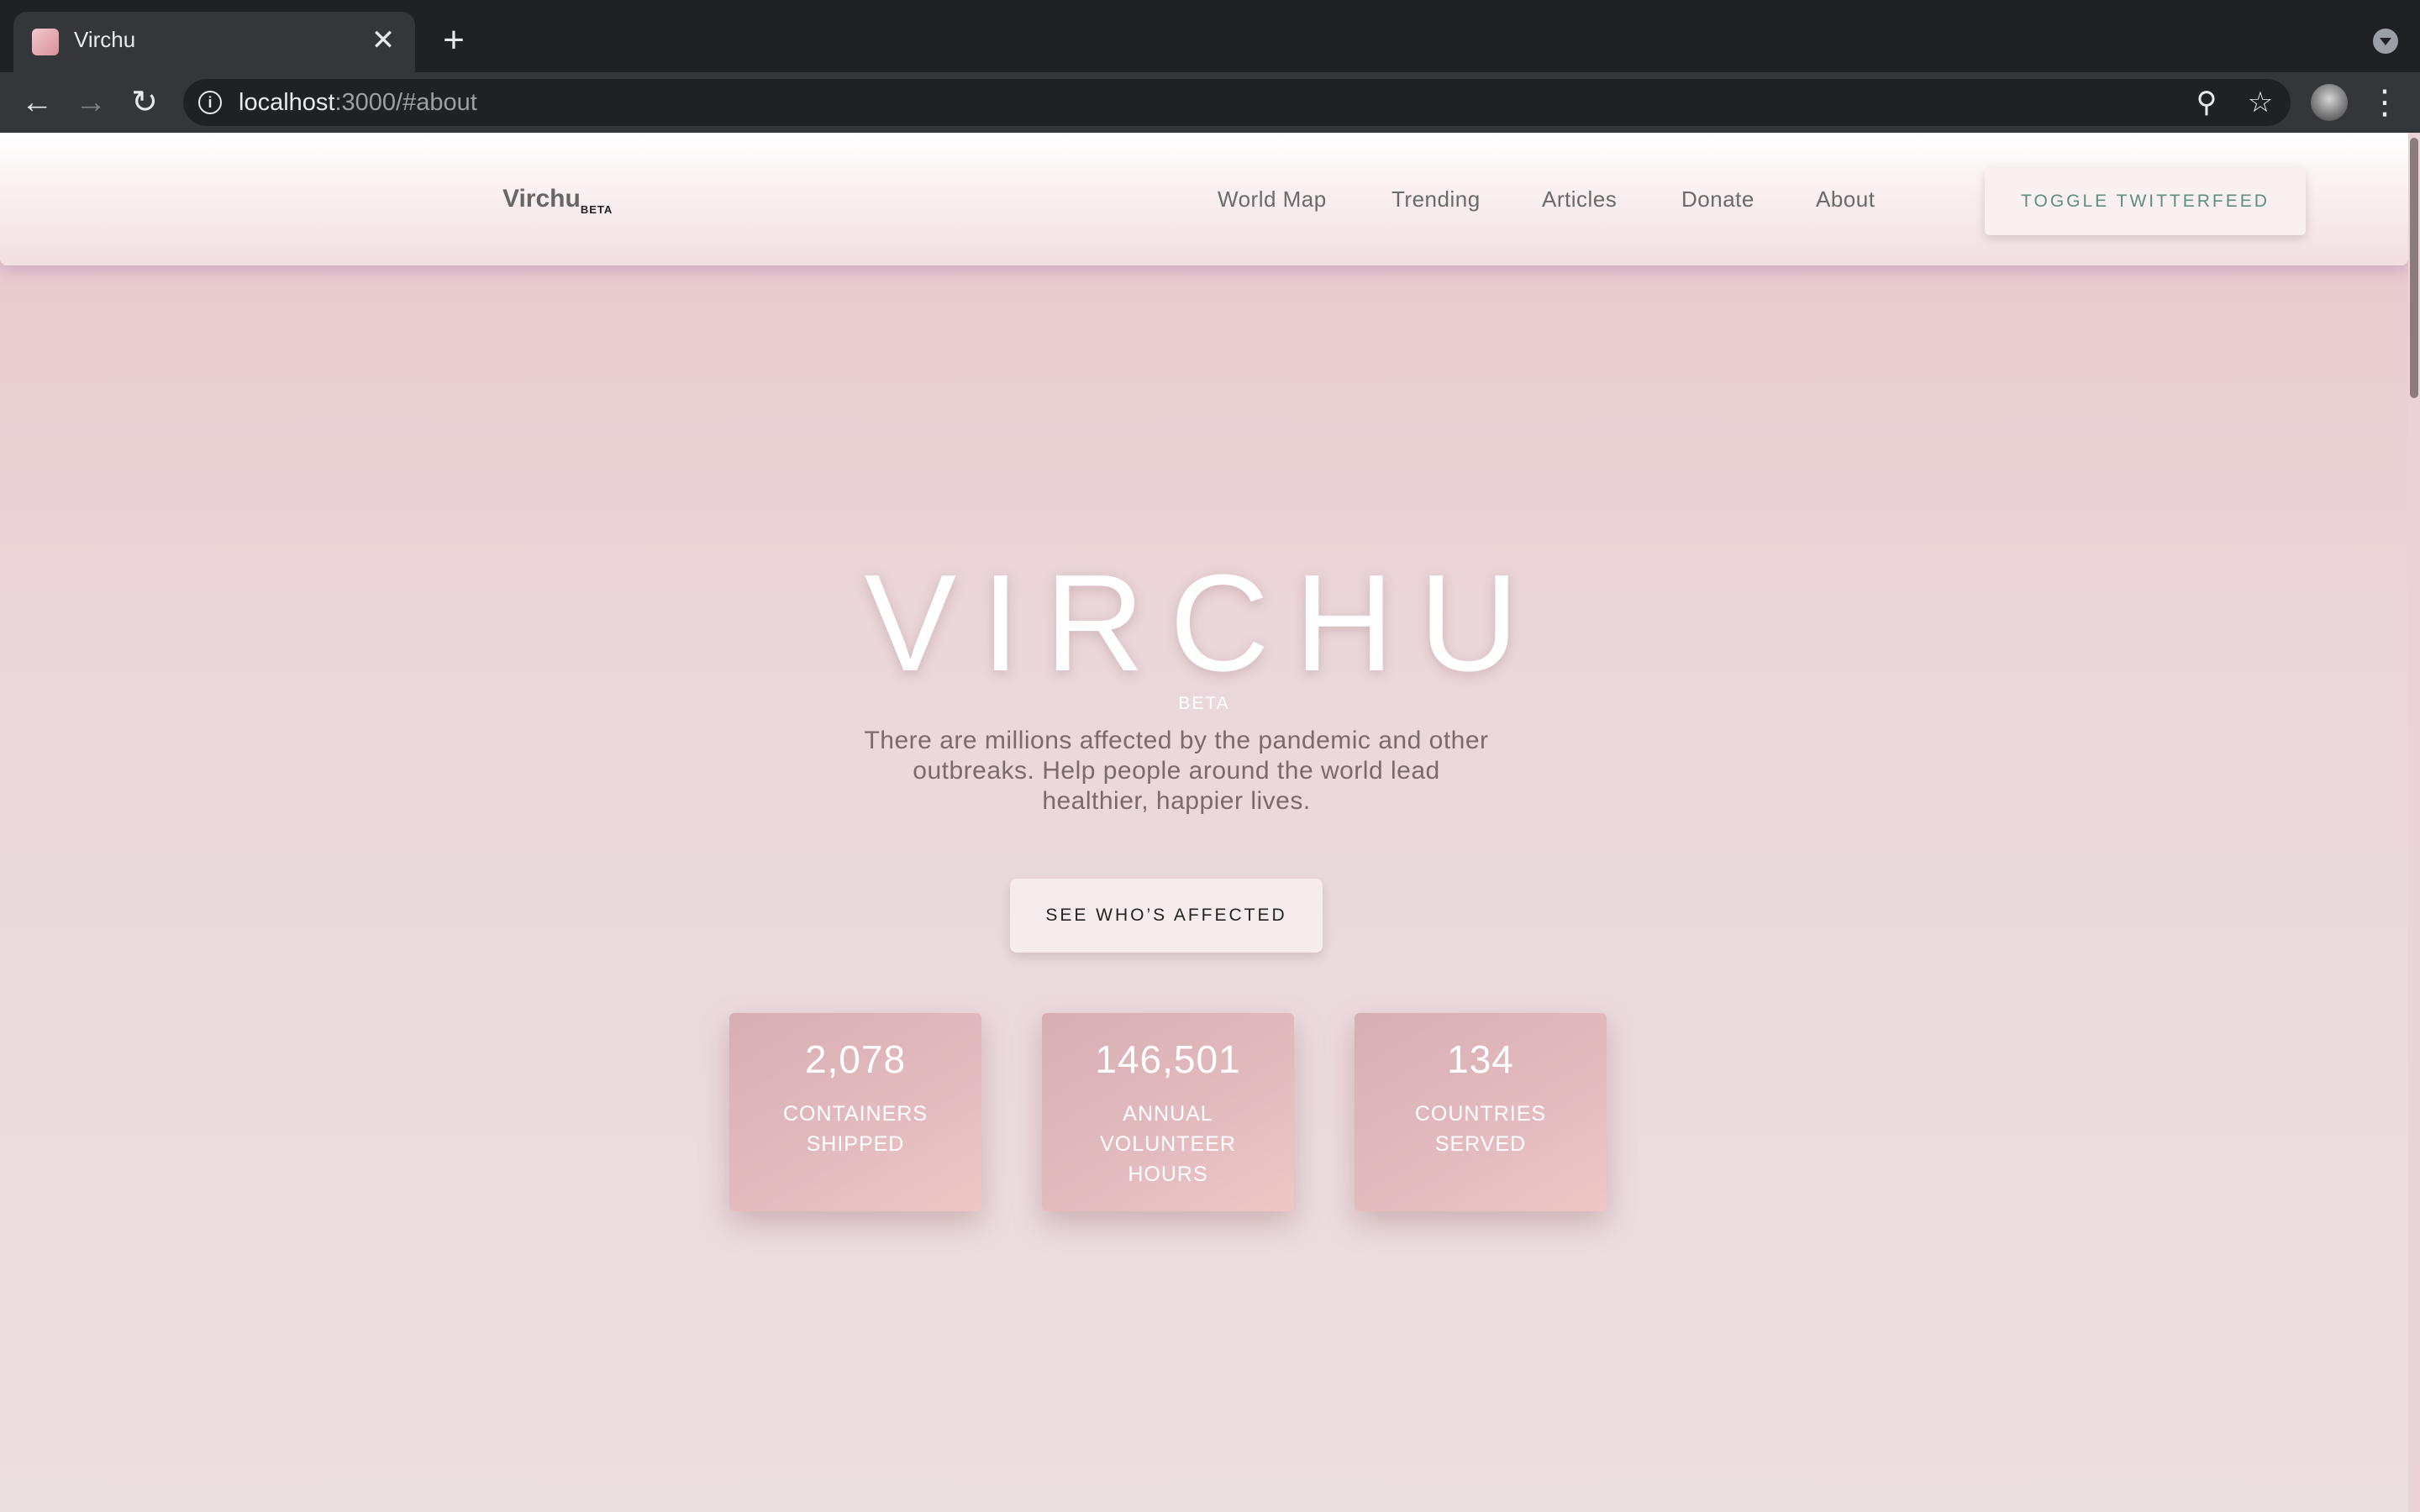 This screenshot has width=2420, height=1512. I want to click on brand-beta-badge: BETA, so click(597, 209).